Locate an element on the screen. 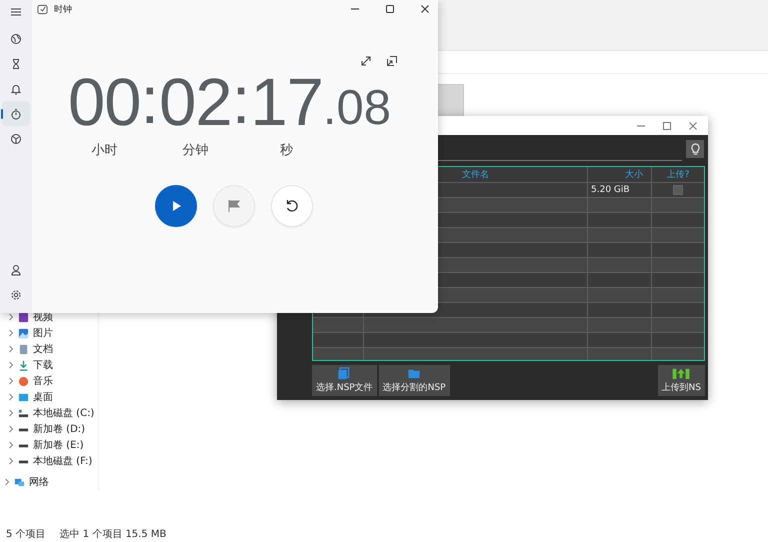 The image size is (768, 542). compact-overlay-icon is located at coordinates (392, 61).